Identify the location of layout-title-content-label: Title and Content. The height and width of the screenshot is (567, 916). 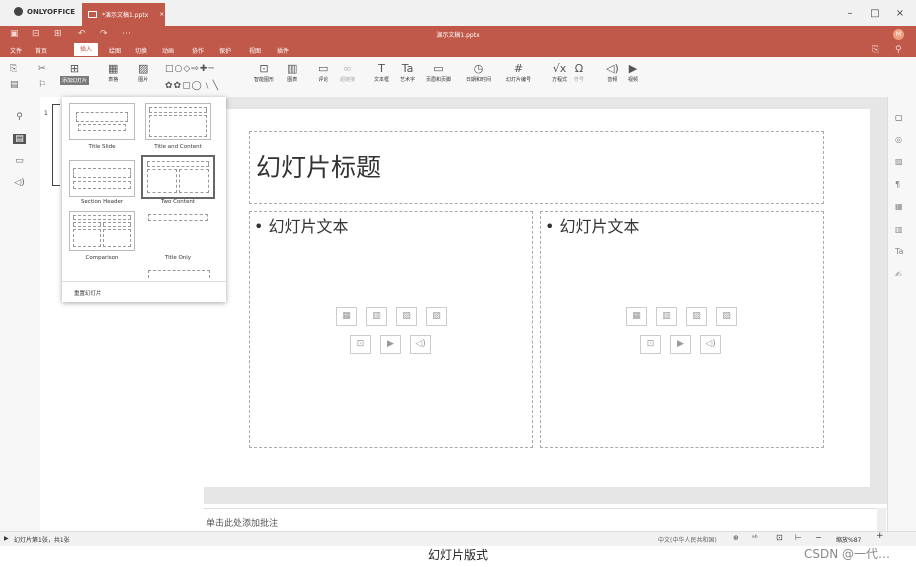
(178, 147).